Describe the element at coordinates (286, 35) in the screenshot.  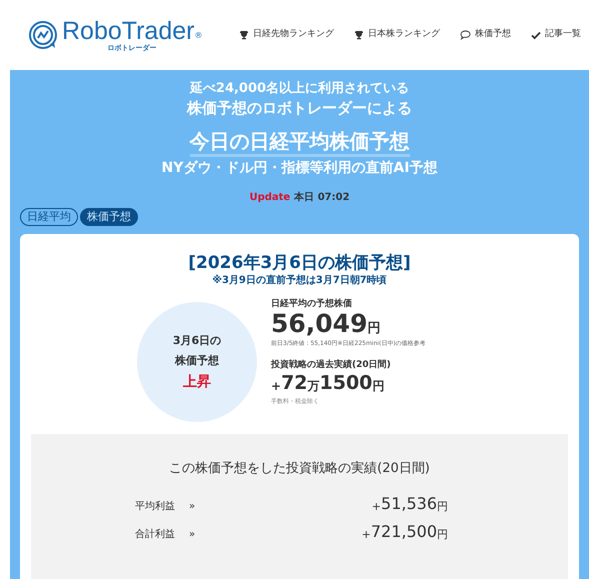
I see `nav-link: 日経先物ランキング` at that location.